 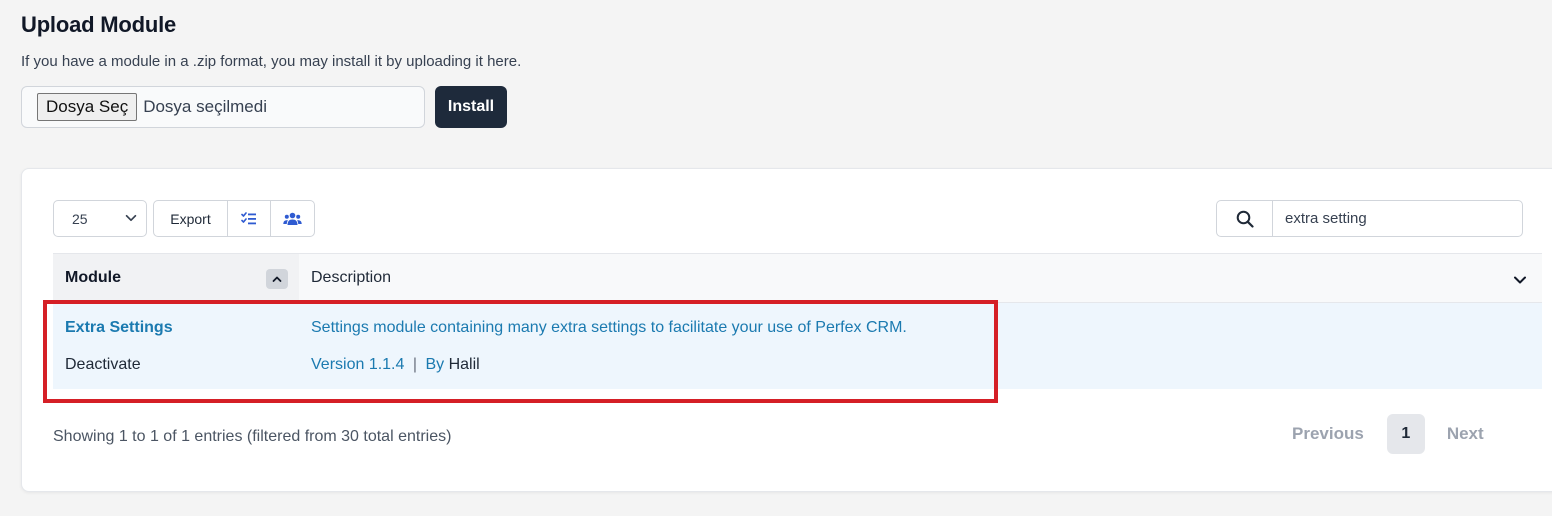 I want to click on search-input, so click(x=1397, y=218).